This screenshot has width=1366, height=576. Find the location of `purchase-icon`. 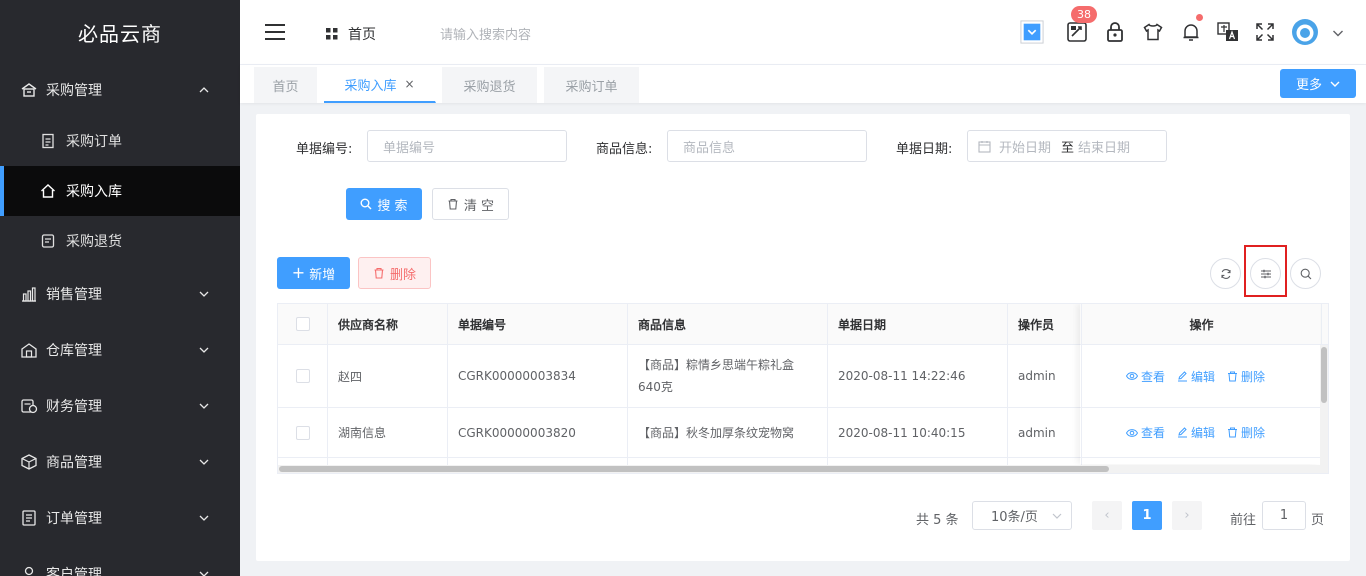

purchase-icon is located at coordinates (29, 90).